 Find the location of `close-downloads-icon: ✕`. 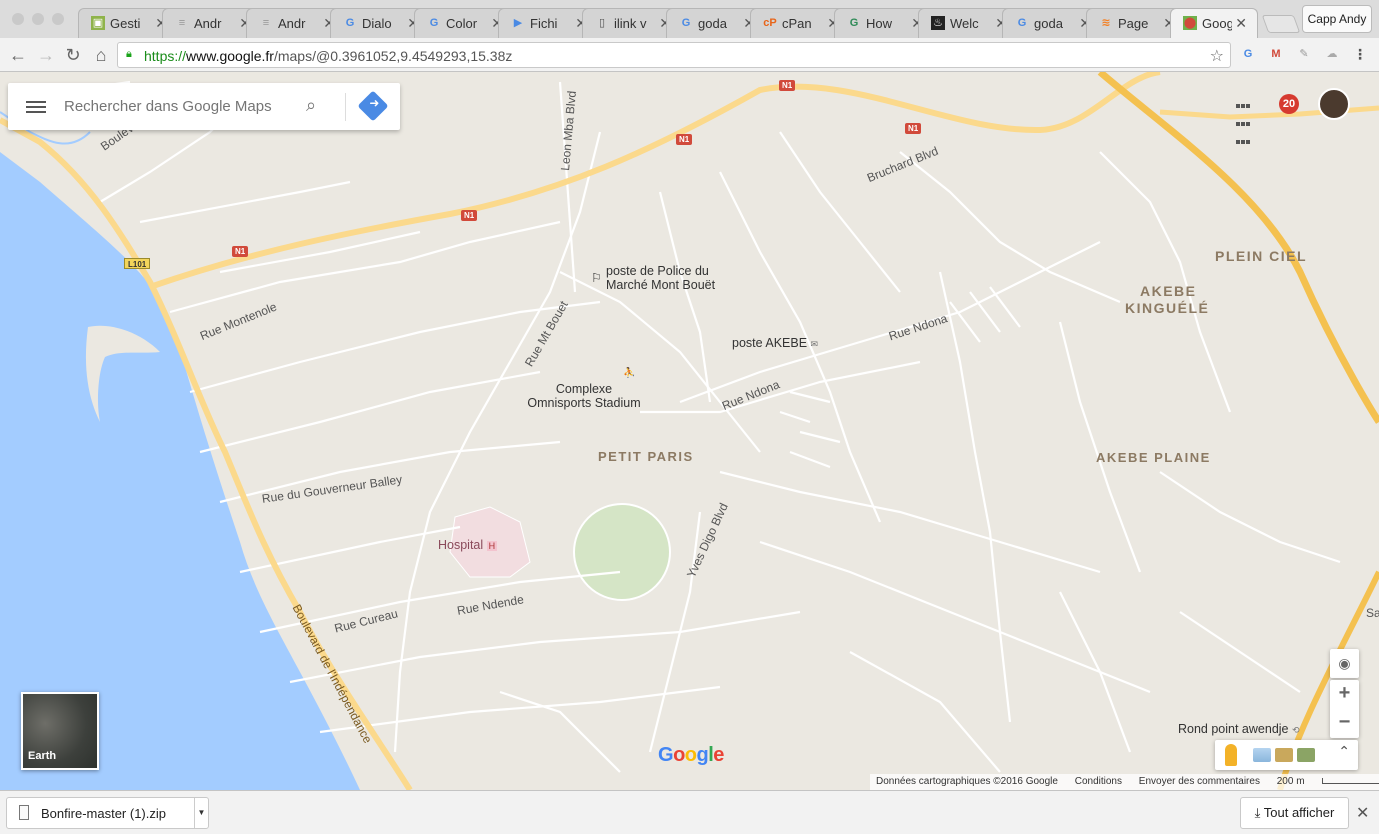

close-downloads-icon: ✕ is located at coordinates (1362, 813).